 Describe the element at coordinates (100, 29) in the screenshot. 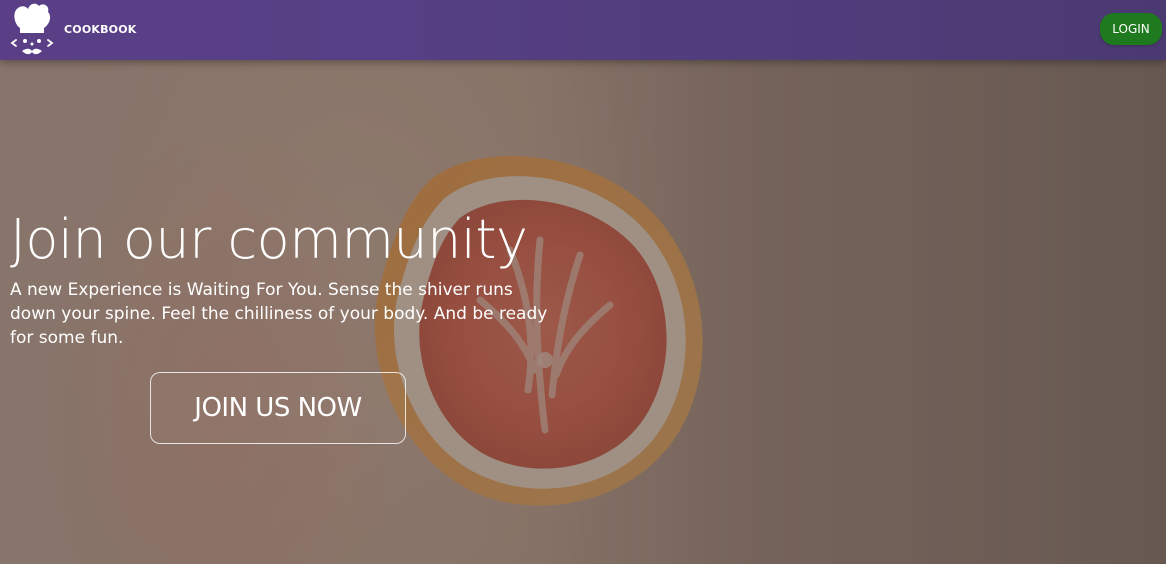

I see `brand-name: COOKBOOK` at that location.